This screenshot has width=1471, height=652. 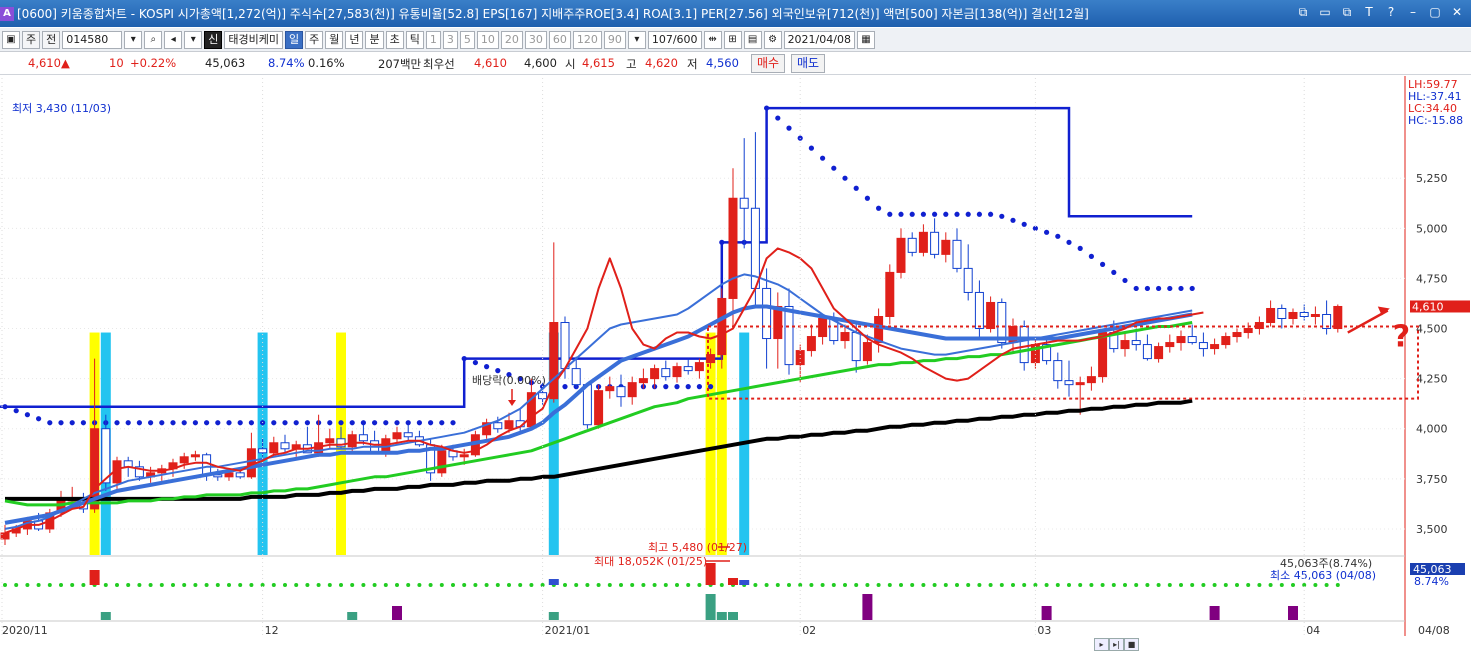 What do you see at coordinates (92, 39) in the screenshot?
I see `code-input: 014580` at bounding box center [92, 39].